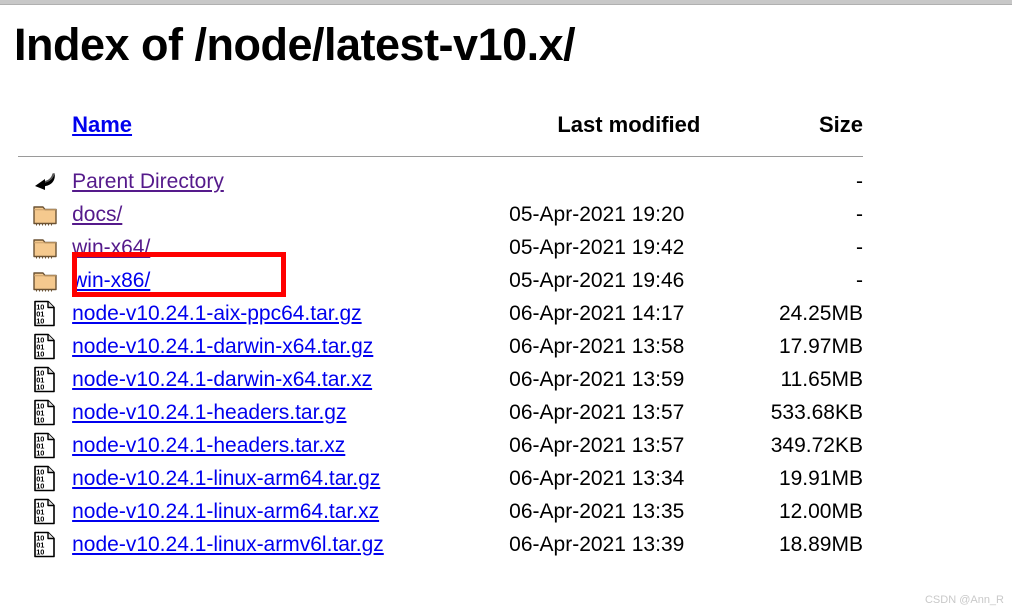  I want to click on entry-size: 12.00MB, so click(820, 511).